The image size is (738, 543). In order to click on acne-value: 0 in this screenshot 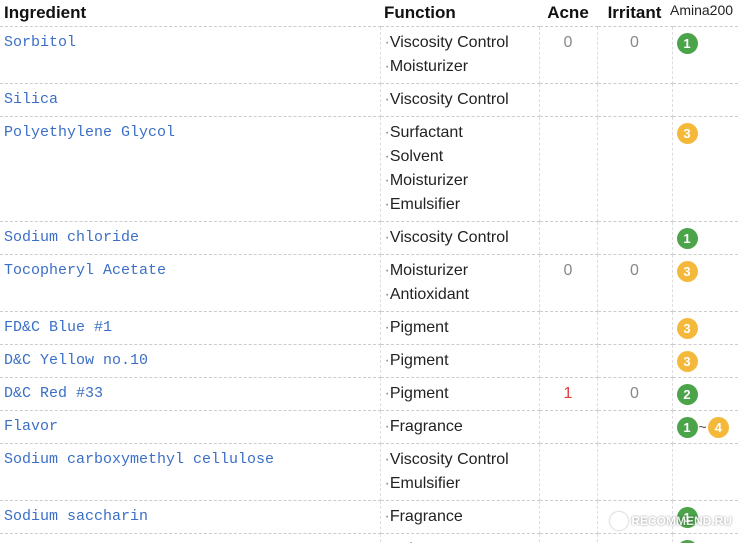, I will do `click(568, 42)`.